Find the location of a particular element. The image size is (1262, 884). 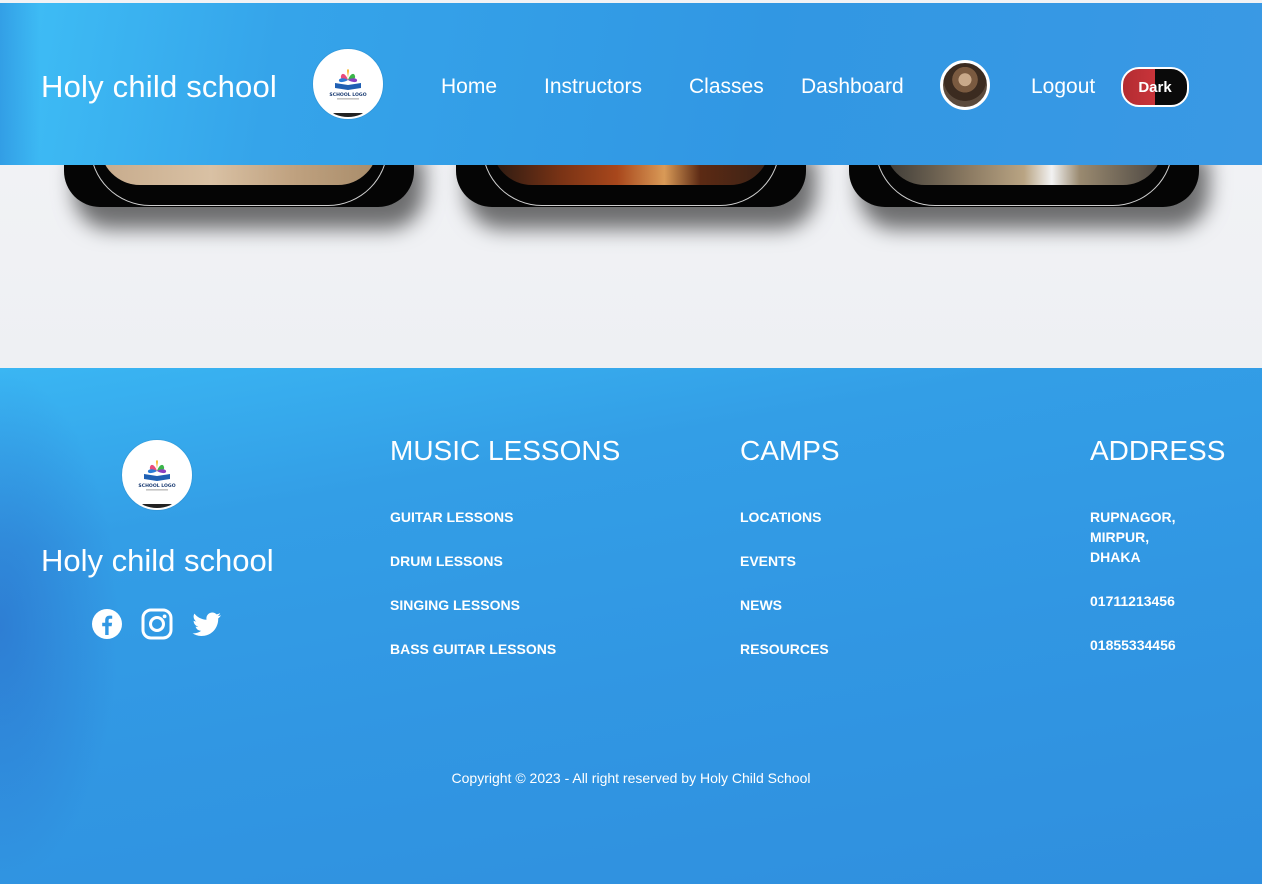

theme-toggle: Dark is located at coordinates (1155, 87).